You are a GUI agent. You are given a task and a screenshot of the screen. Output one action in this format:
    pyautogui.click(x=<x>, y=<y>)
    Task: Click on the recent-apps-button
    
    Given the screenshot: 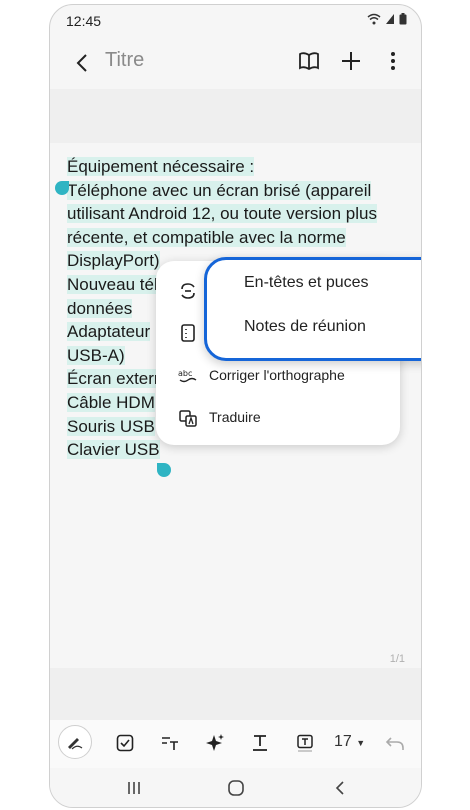 What is the action you would take?
    pyautogui.click(x=134, y=788)
    